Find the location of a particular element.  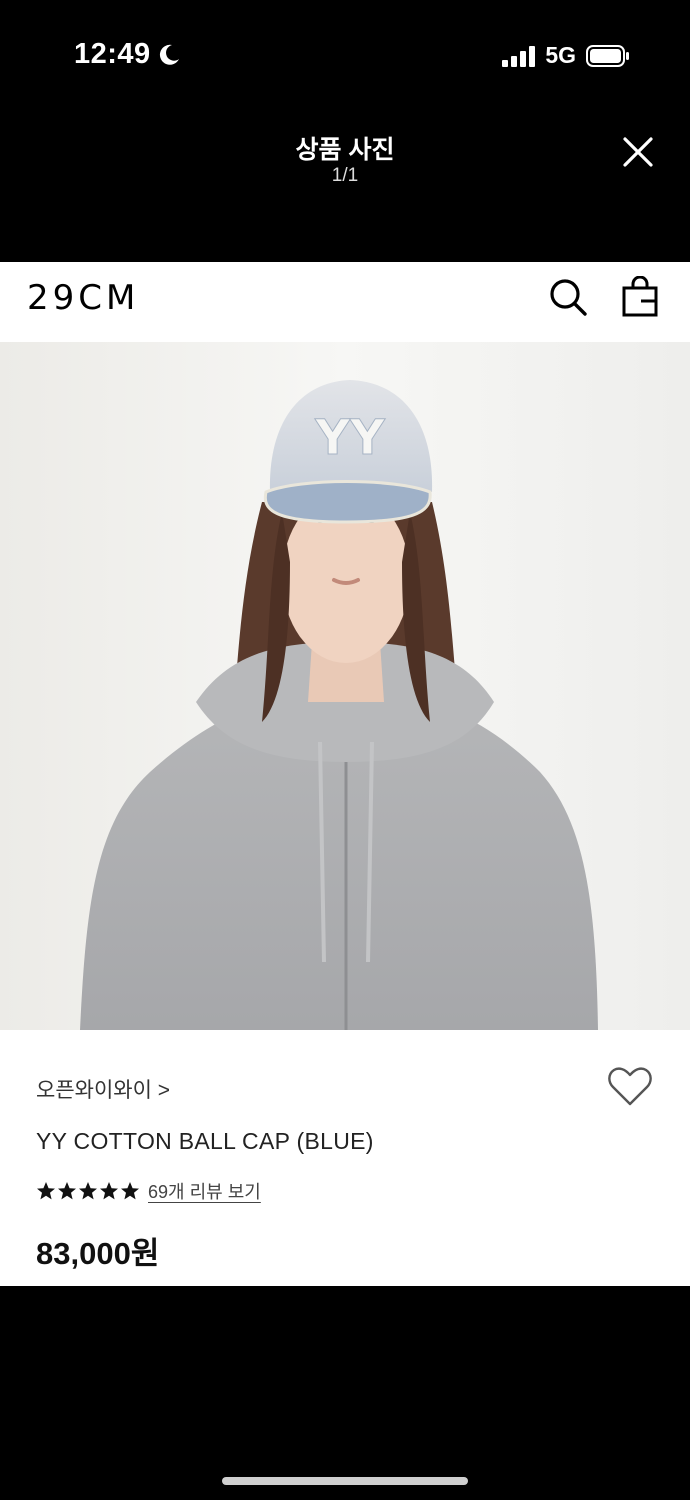

status-bar: 12:49 5G is located at coordinates (345, 55).